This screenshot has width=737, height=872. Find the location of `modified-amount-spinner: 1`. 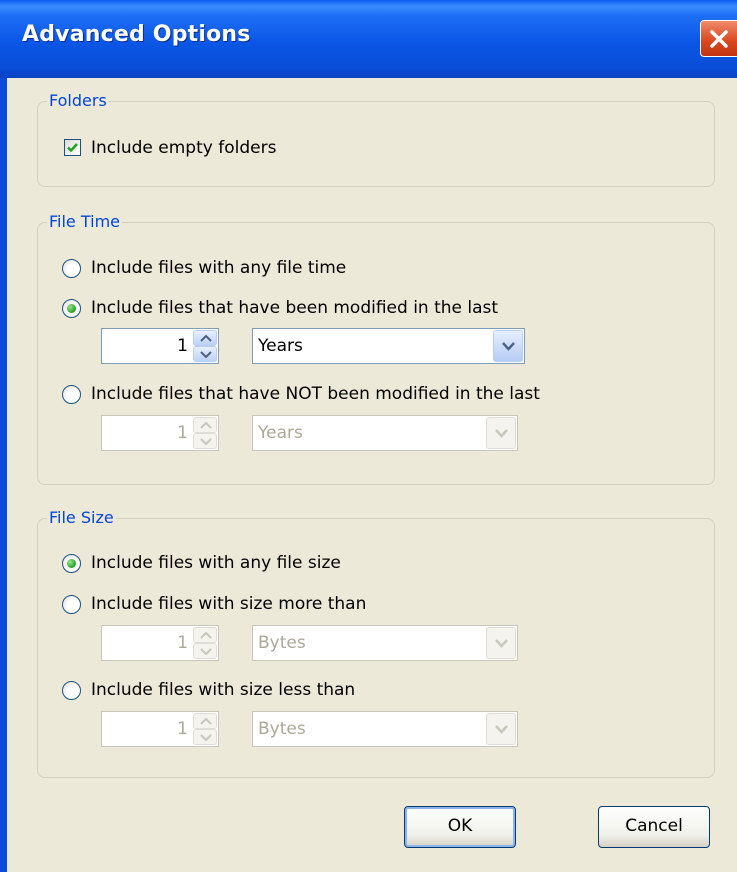

modified-amount-spinner: 1 is located at coordinates (160, 346).